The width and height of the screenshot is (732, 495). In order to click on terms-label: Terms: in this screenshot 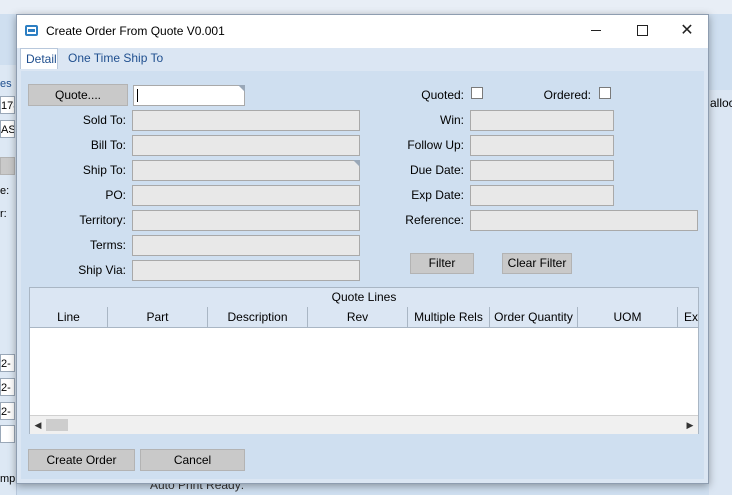, I will do `click(108, 245)`.